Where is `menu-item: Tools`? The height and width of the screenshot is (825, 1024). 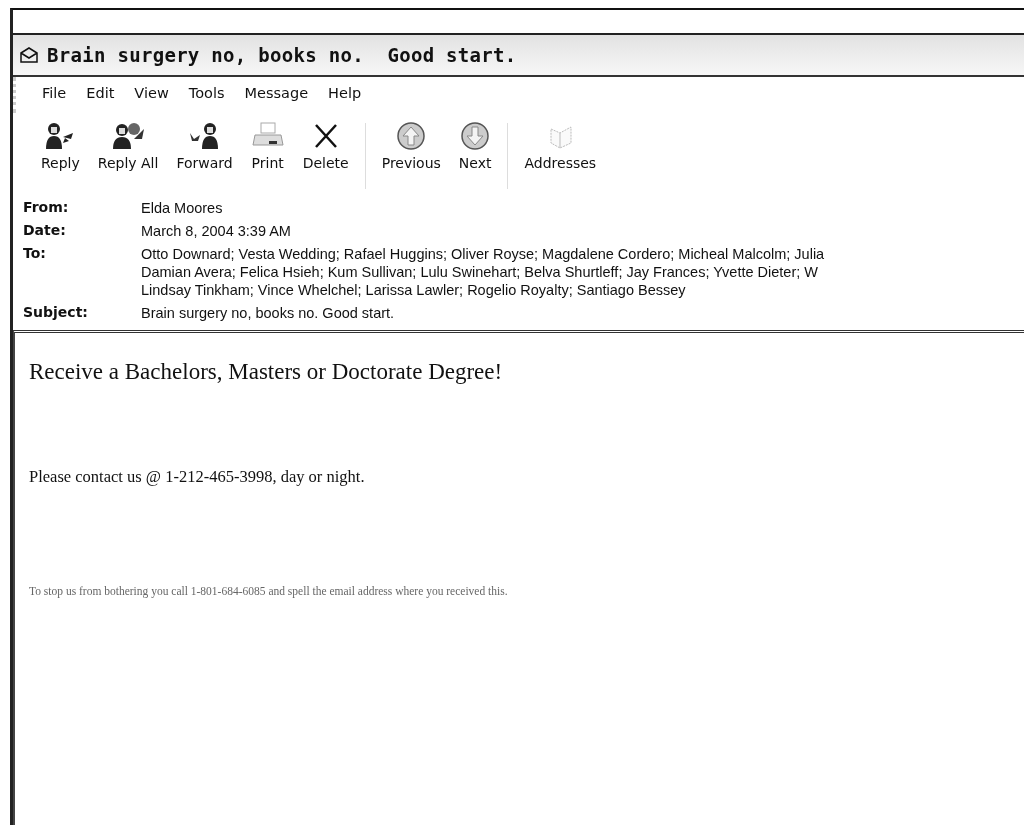 menu-item: Tools is located at coordinates (206, 99).